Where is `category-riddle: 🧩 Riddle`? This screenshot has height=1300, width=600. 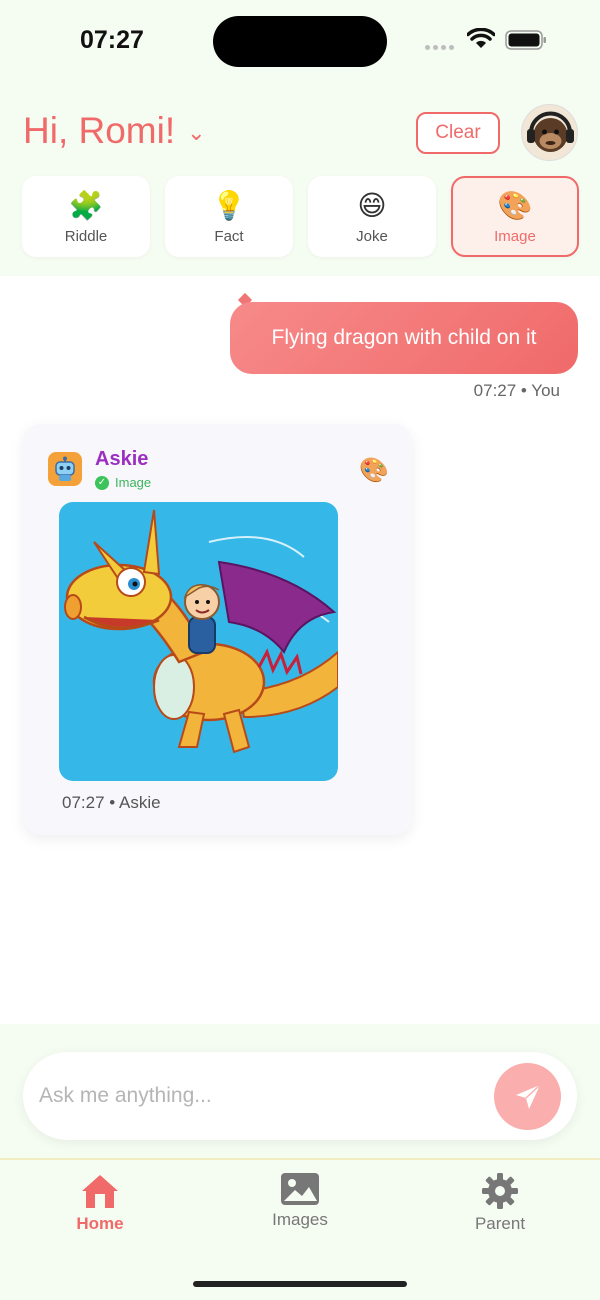
category-riddle: 🧩 Riddle is located at coordinates (86, 216).